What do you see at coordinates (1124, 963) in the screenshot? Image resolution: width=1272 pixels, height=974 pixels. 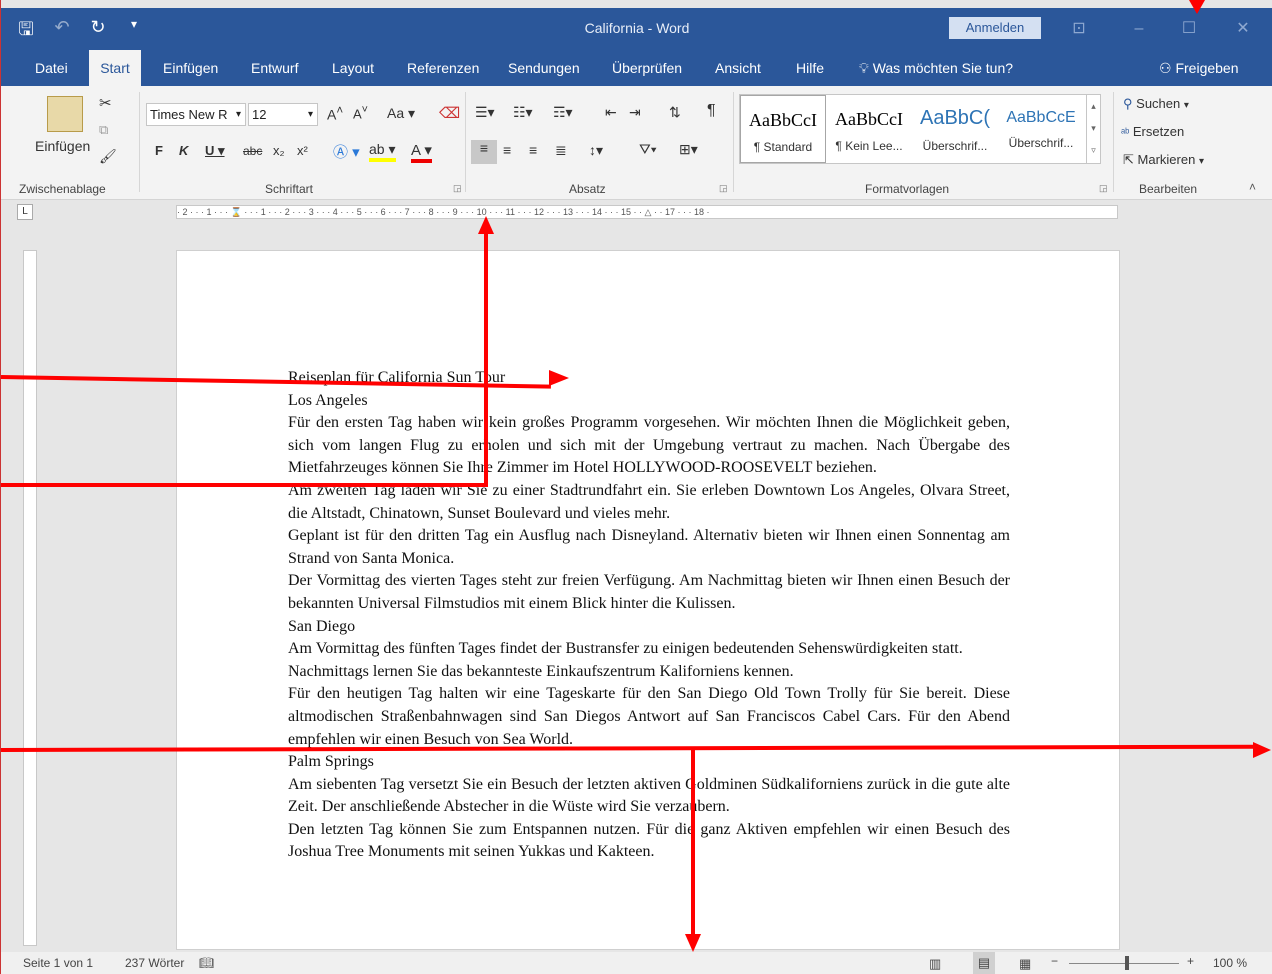 I see `zoom-slider` at bounding box center [1124, 963].